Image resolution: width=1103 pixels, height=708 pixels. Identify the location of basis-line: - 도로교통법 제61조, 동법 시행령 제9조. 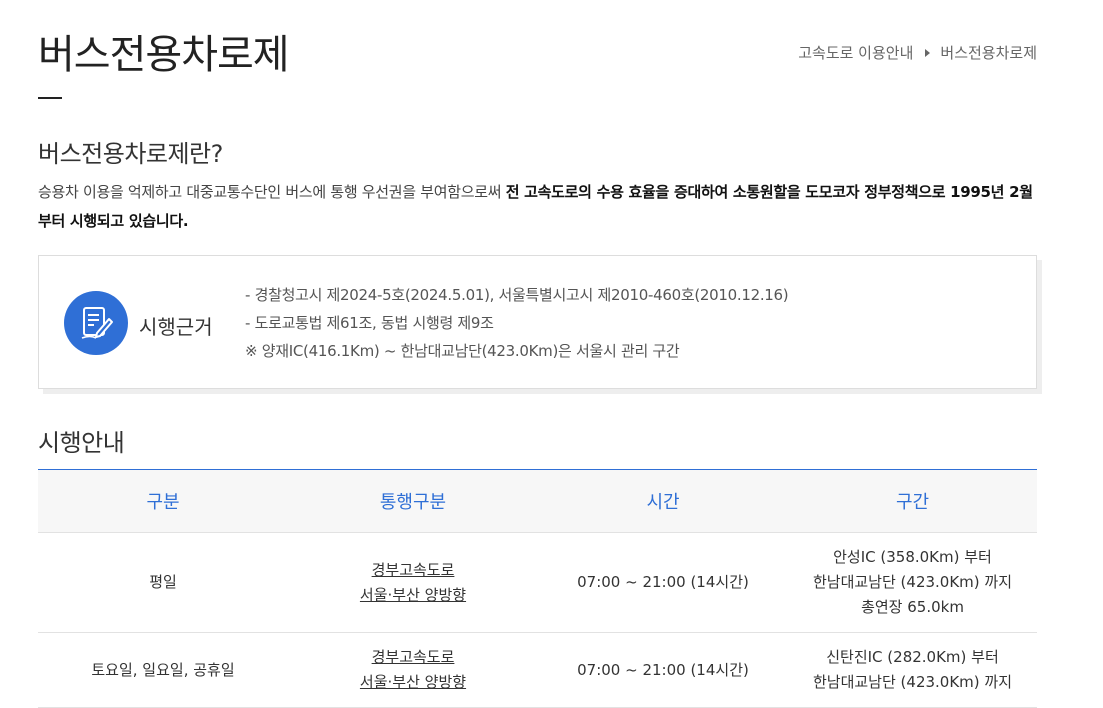
(369, 323).